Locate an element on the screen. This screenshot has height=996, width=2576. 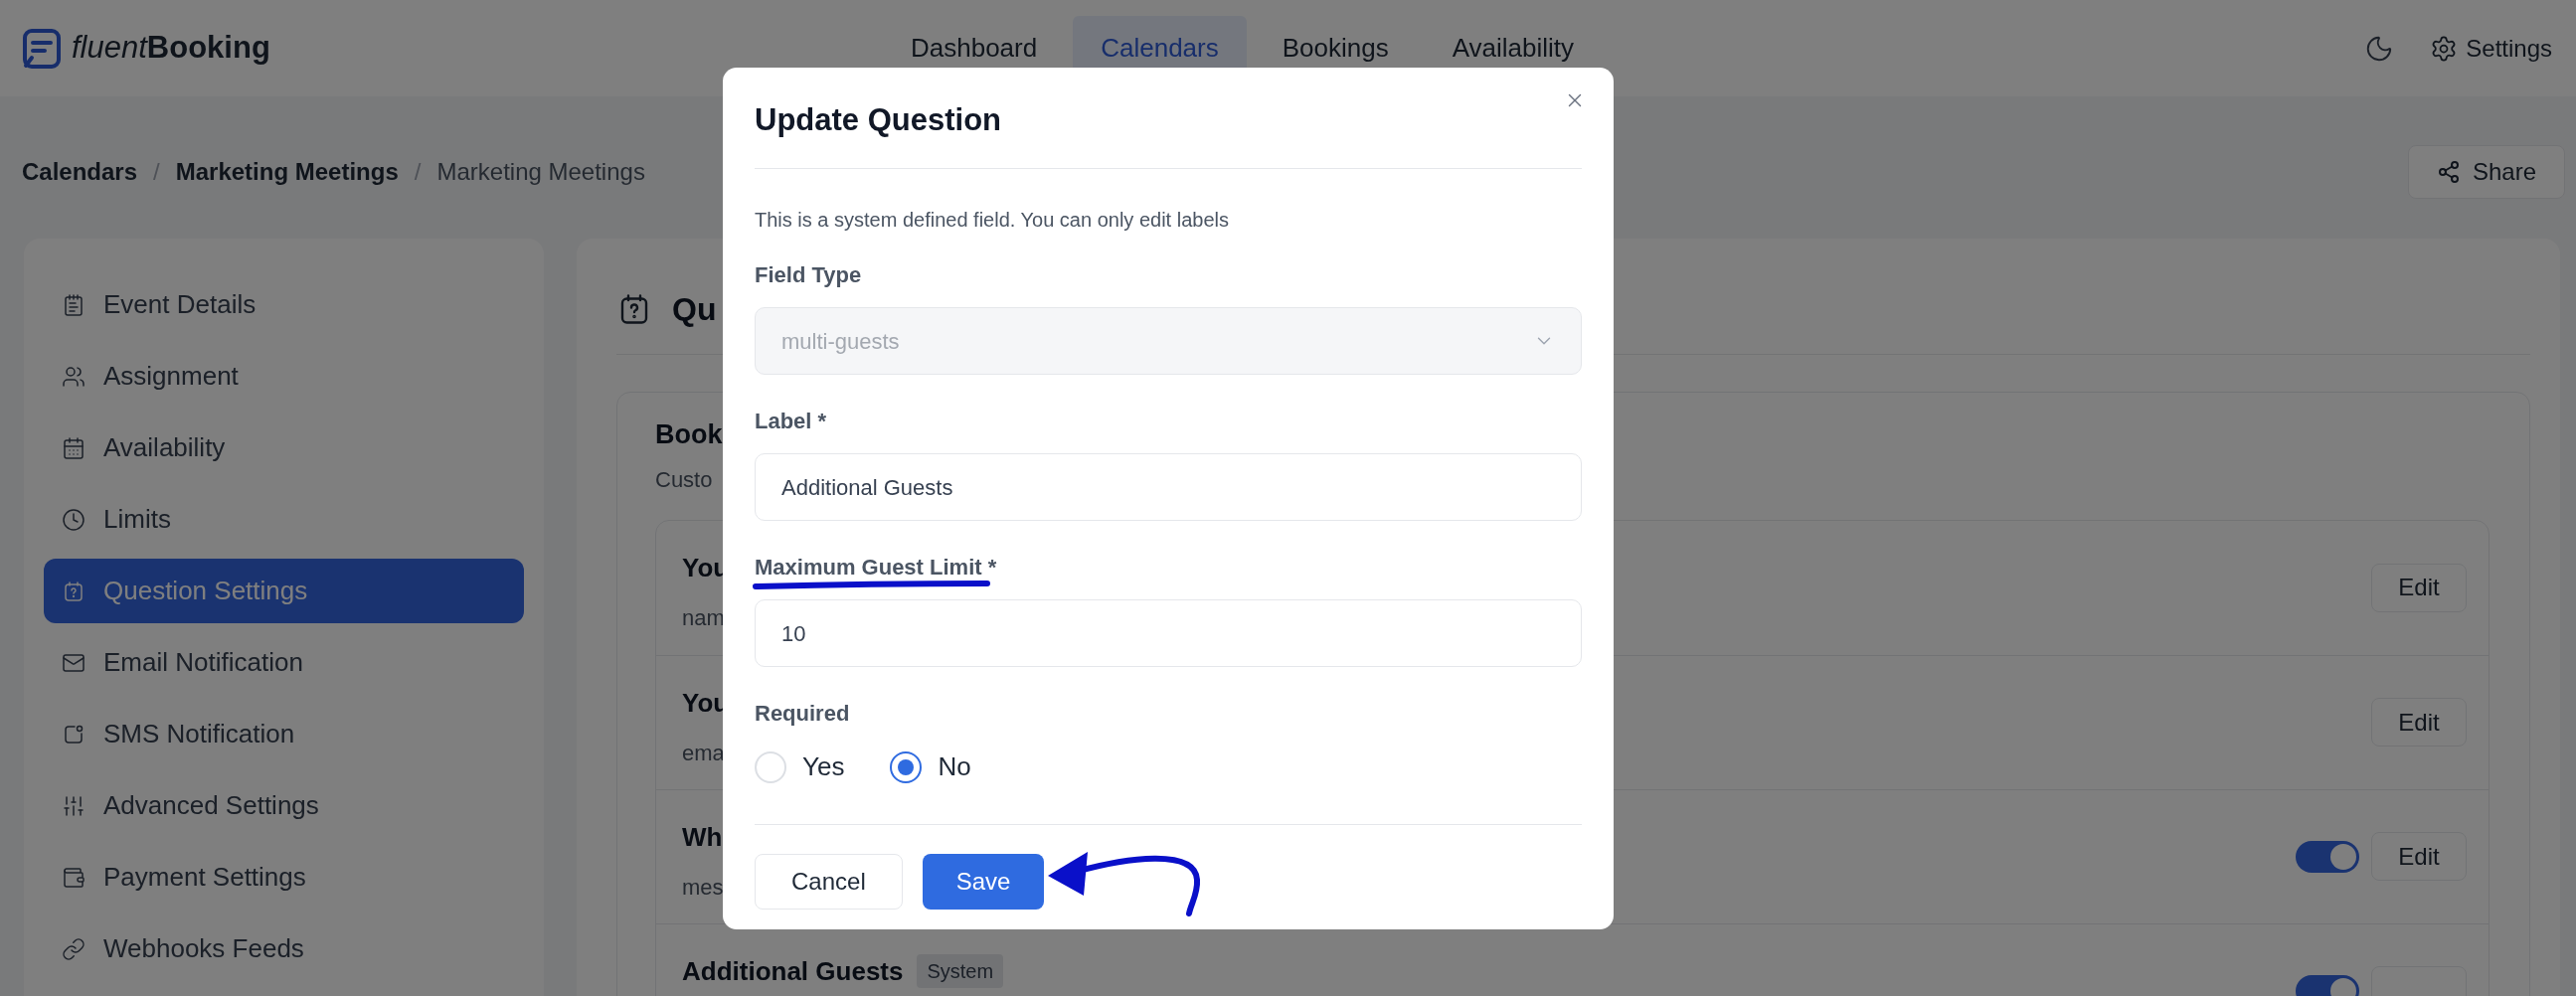
calendar-icon is located at coordinates (74, 447).